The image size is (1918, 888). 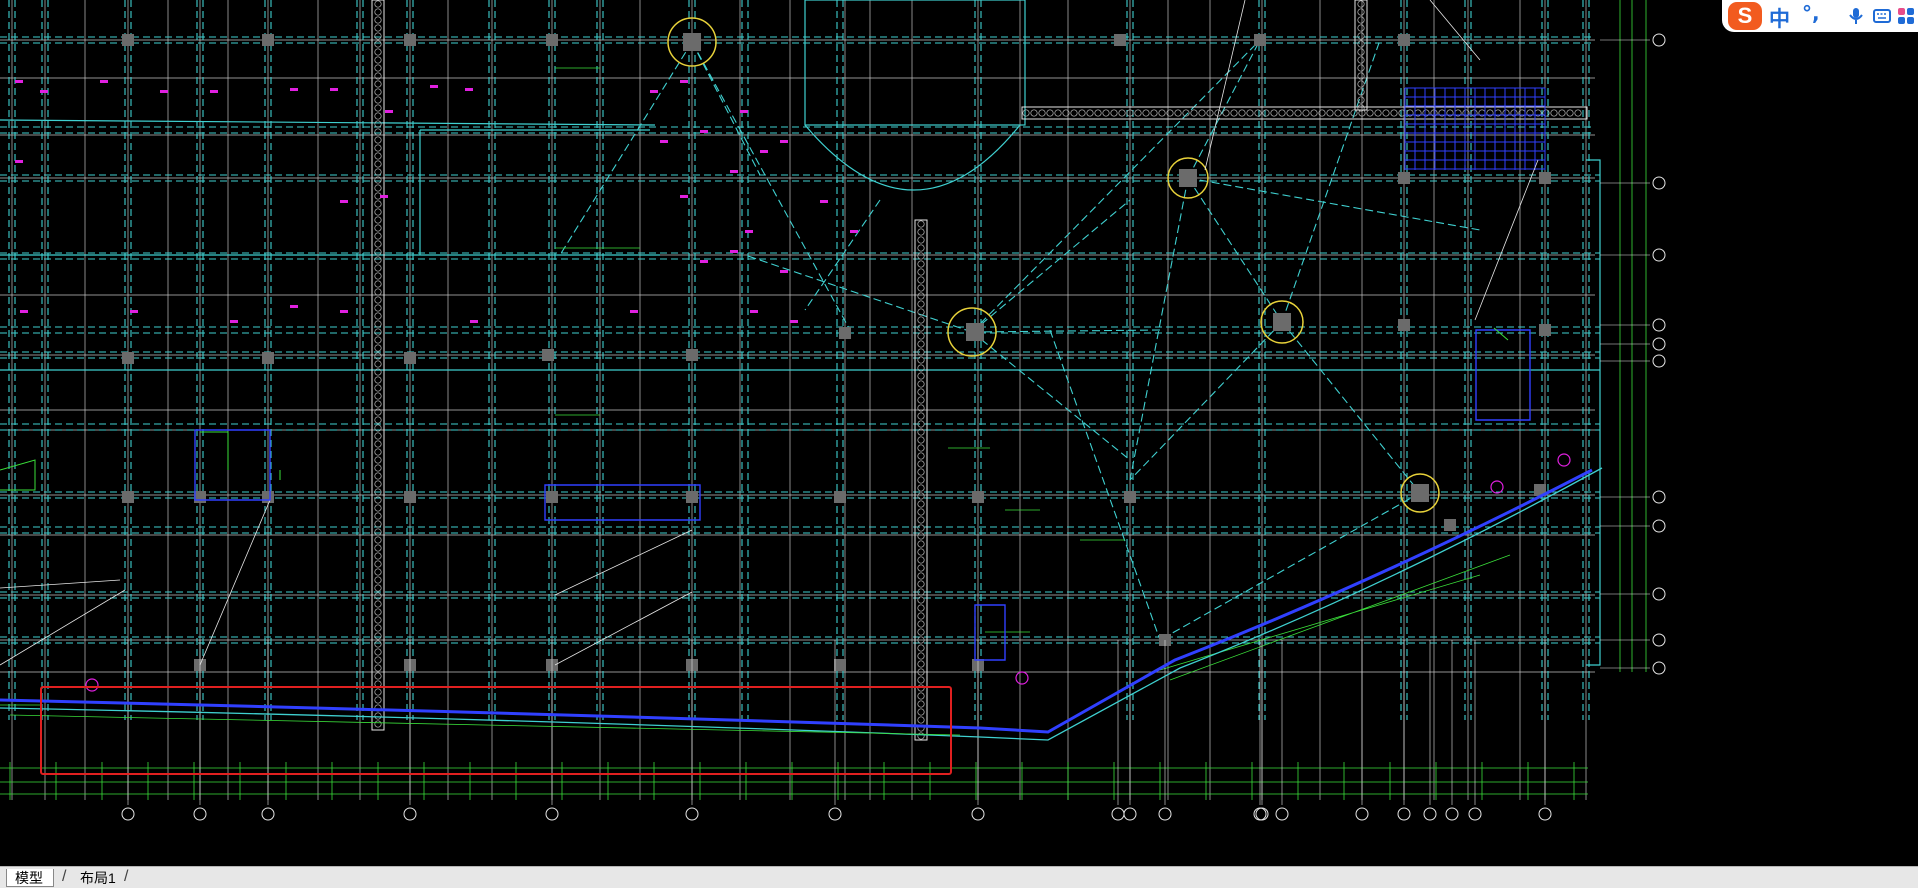 What do you see at coordinates (915, 63) in the screenshot?
I see `shaft-outline` at bounding box center [915, 63].